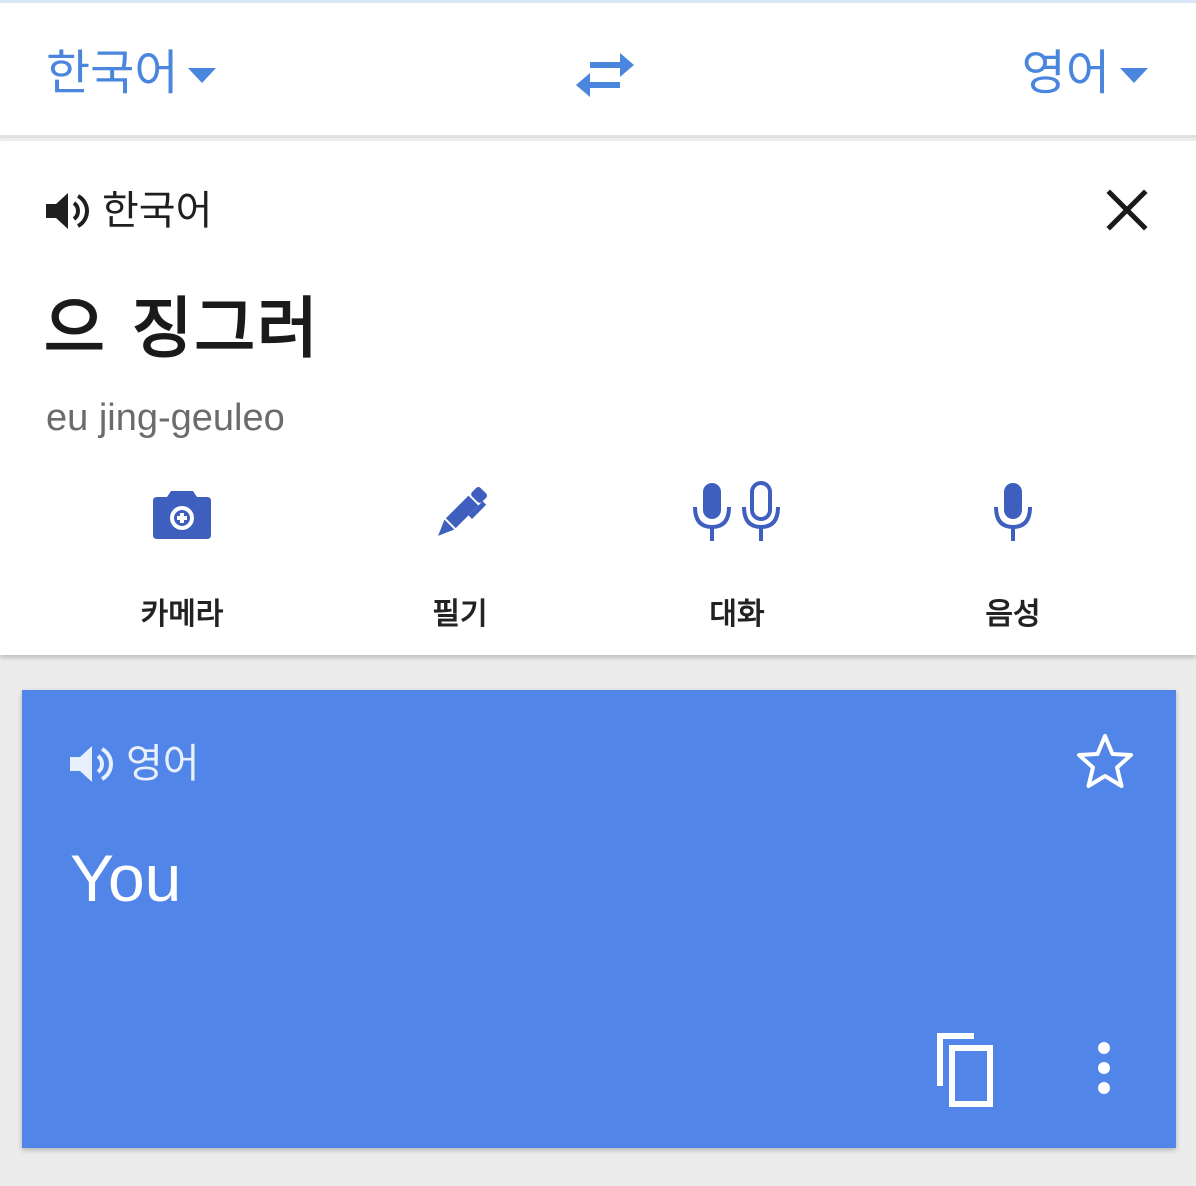 Image resolution: width=1196 pixels, height=1186 pixels. What do you see at coordinates (157, 211) in the screenshot?
I see `source-language-caption: 한국어` at bounding box center [157, 211].